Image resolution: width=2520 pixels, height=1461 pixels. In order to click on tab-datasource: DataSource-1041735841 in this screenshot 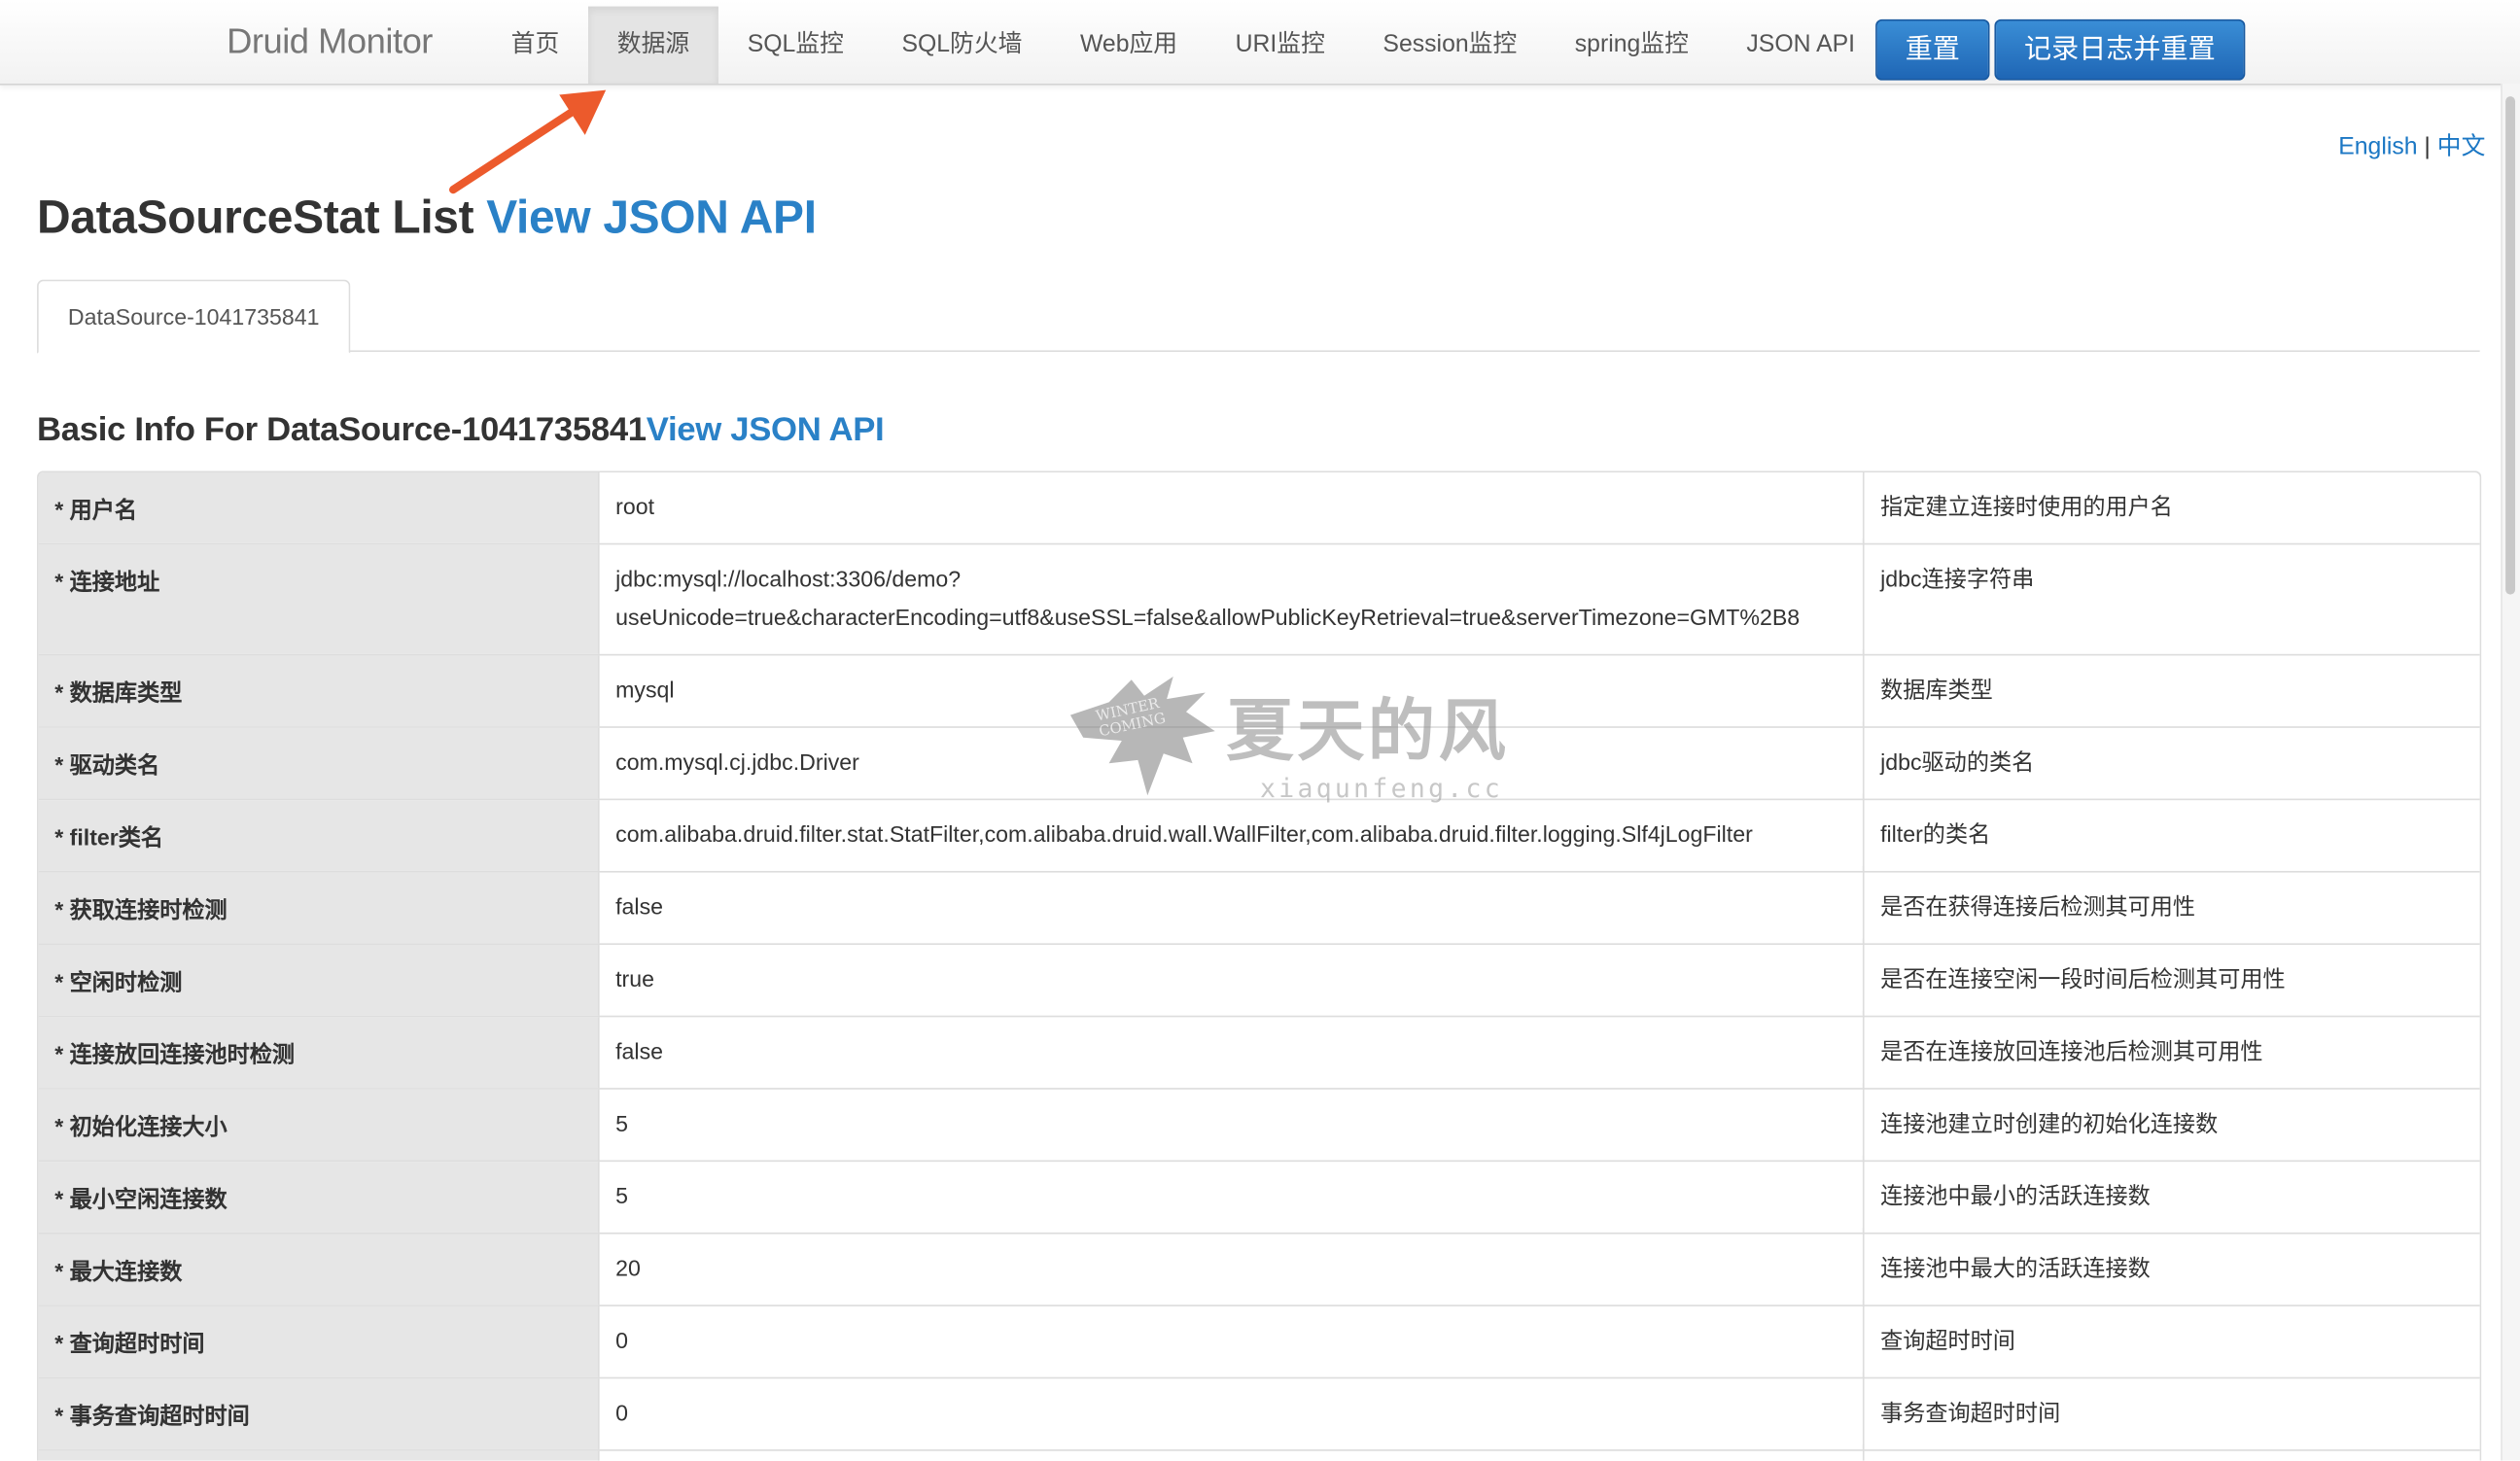, I will do `click(194, 316)`.